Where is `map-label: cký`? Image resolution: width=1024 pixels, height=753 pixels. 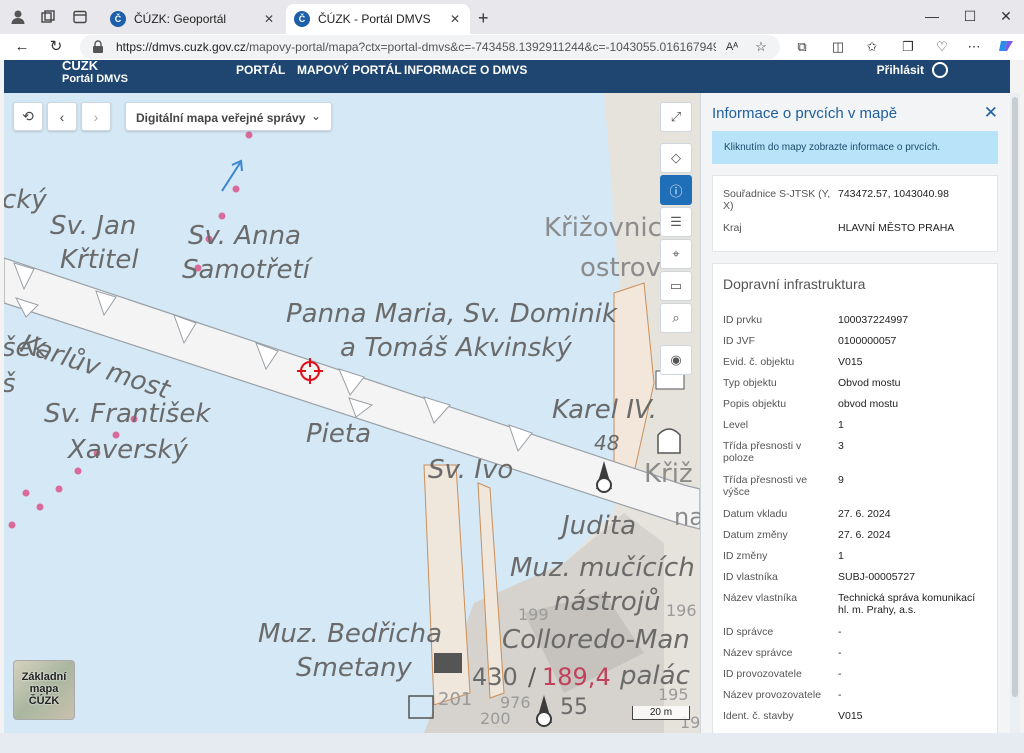
map-label: cký is located at coordinates (25, 200).